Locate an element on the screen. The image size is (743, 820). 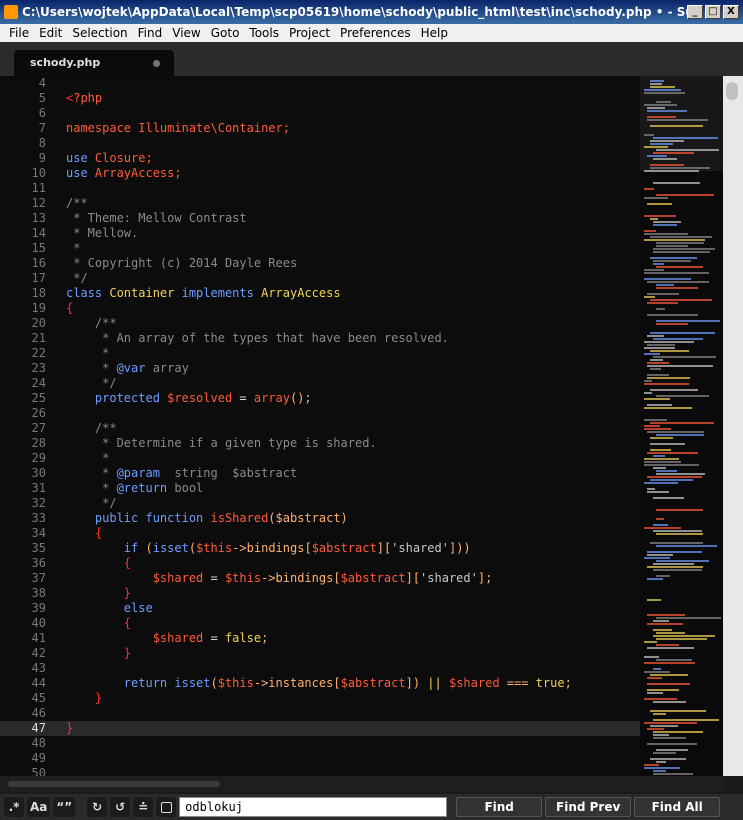
find-button: Find is located at coordinates (499, 807).